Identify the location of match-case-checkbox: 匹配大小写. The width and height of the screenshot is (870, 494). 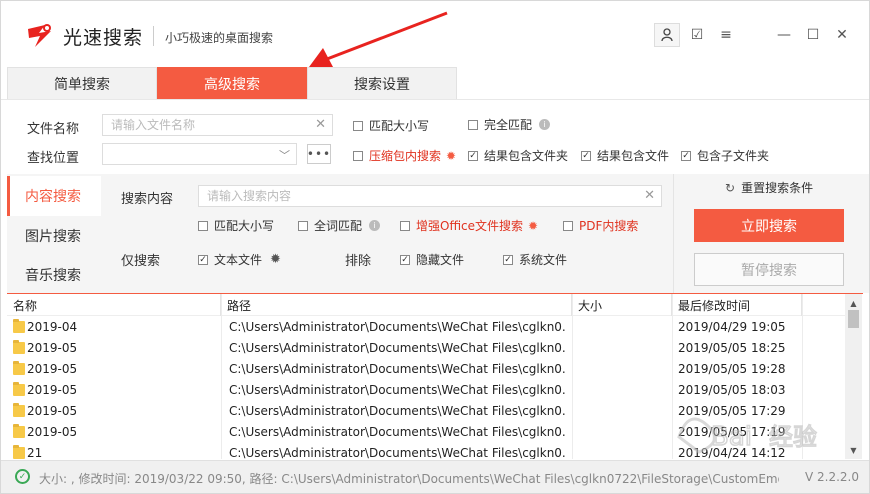
(391, 125).